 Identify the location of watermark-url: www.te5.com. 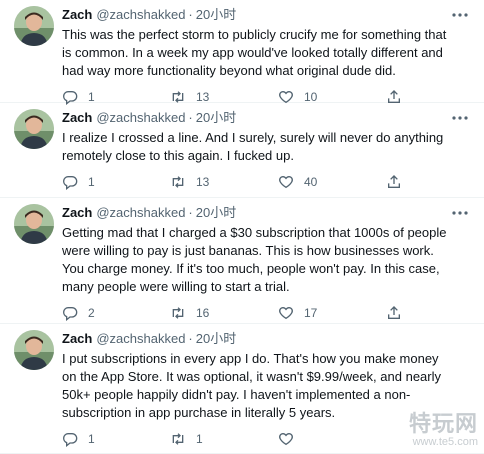
(445, 442).